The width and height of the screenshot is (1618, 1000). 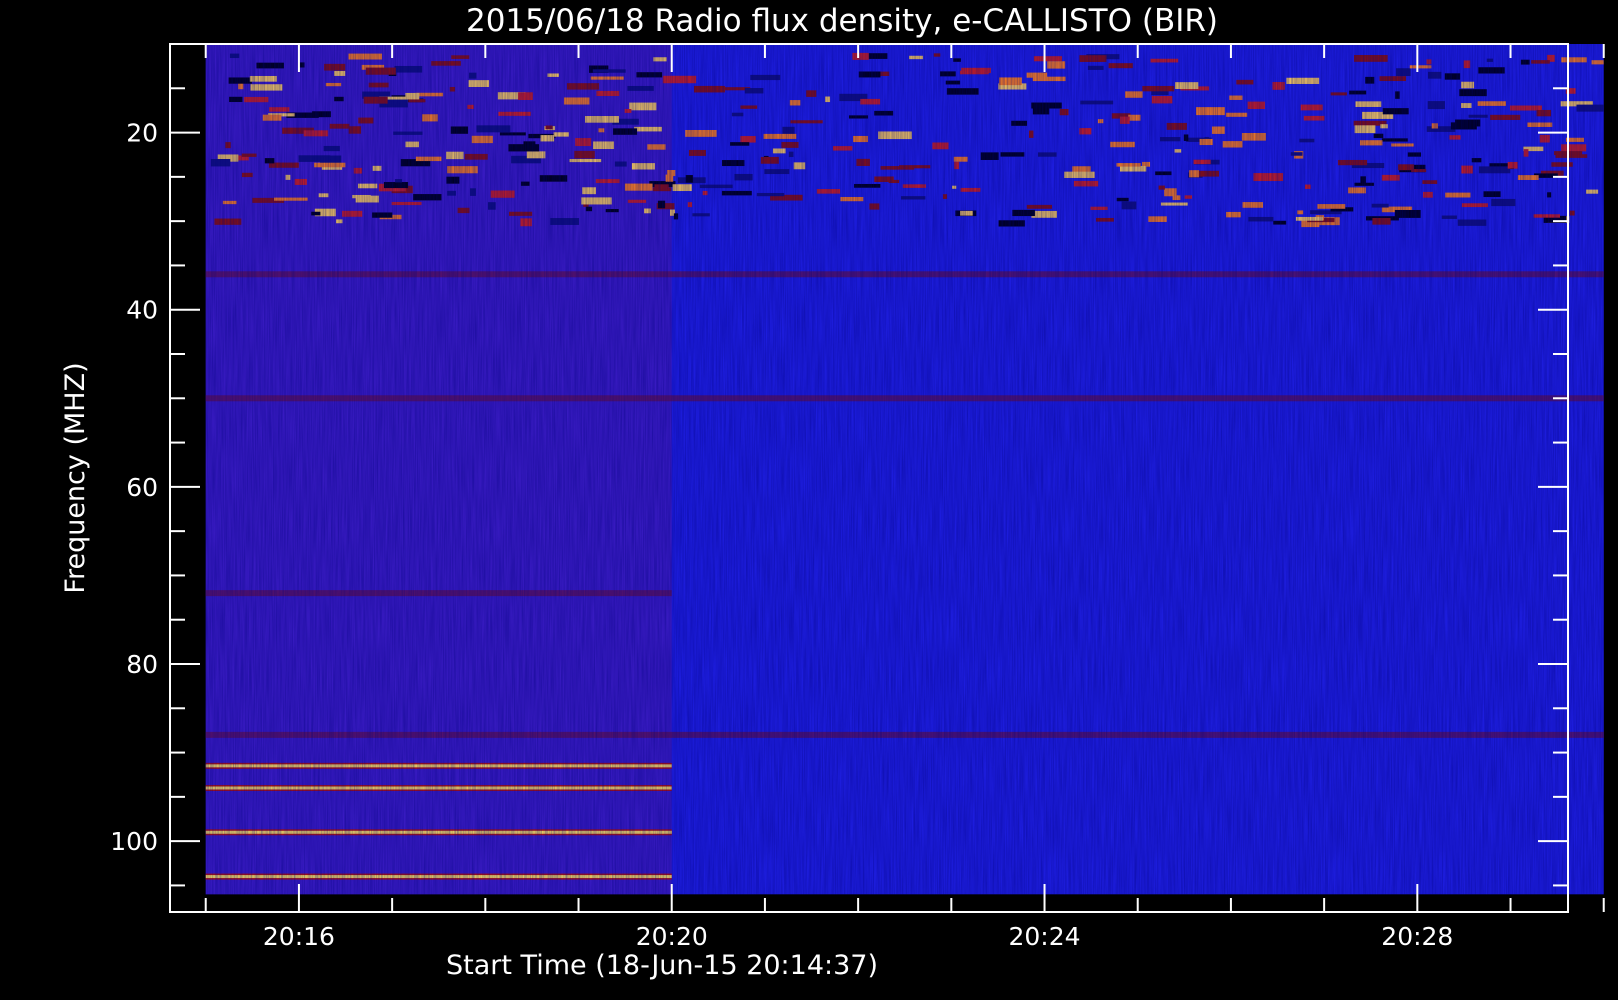 I want to click on x-tick-label: 20:20, so click(x=672, y=936).